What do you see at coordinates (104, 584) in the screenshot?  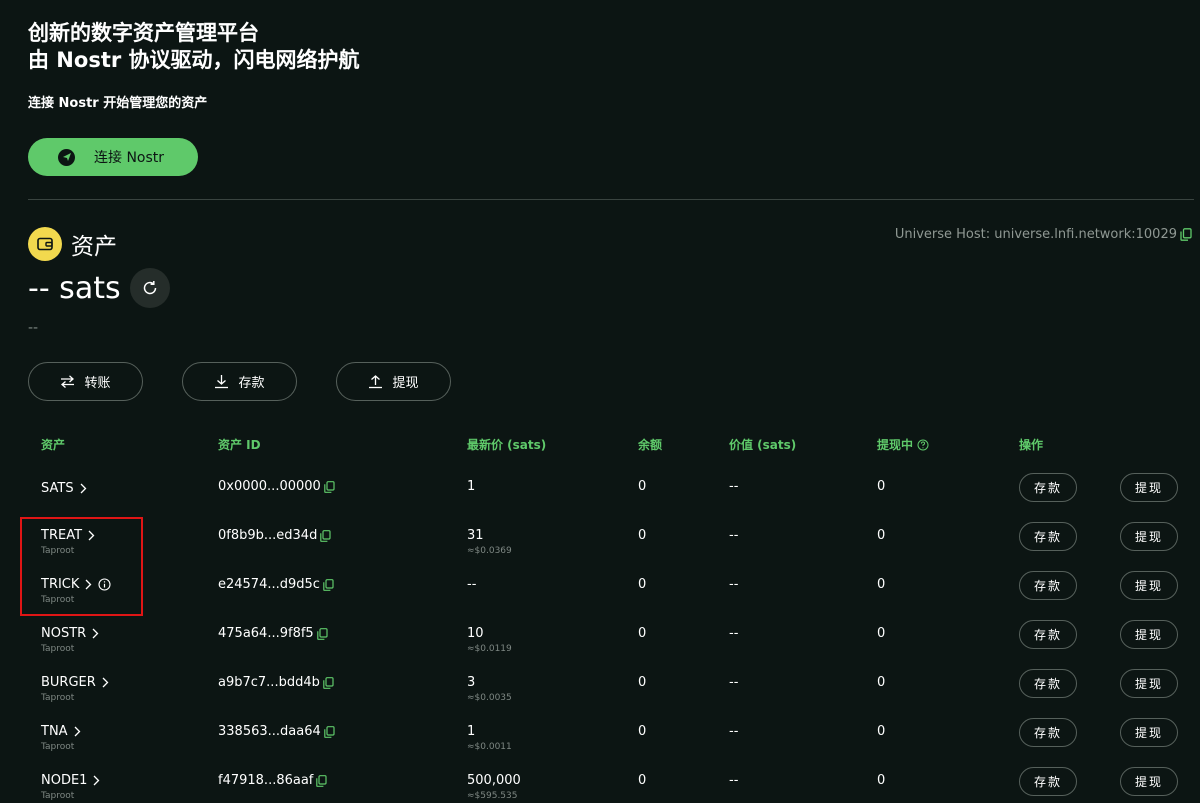 I see `info-icon` at bounding box center [104, 584].